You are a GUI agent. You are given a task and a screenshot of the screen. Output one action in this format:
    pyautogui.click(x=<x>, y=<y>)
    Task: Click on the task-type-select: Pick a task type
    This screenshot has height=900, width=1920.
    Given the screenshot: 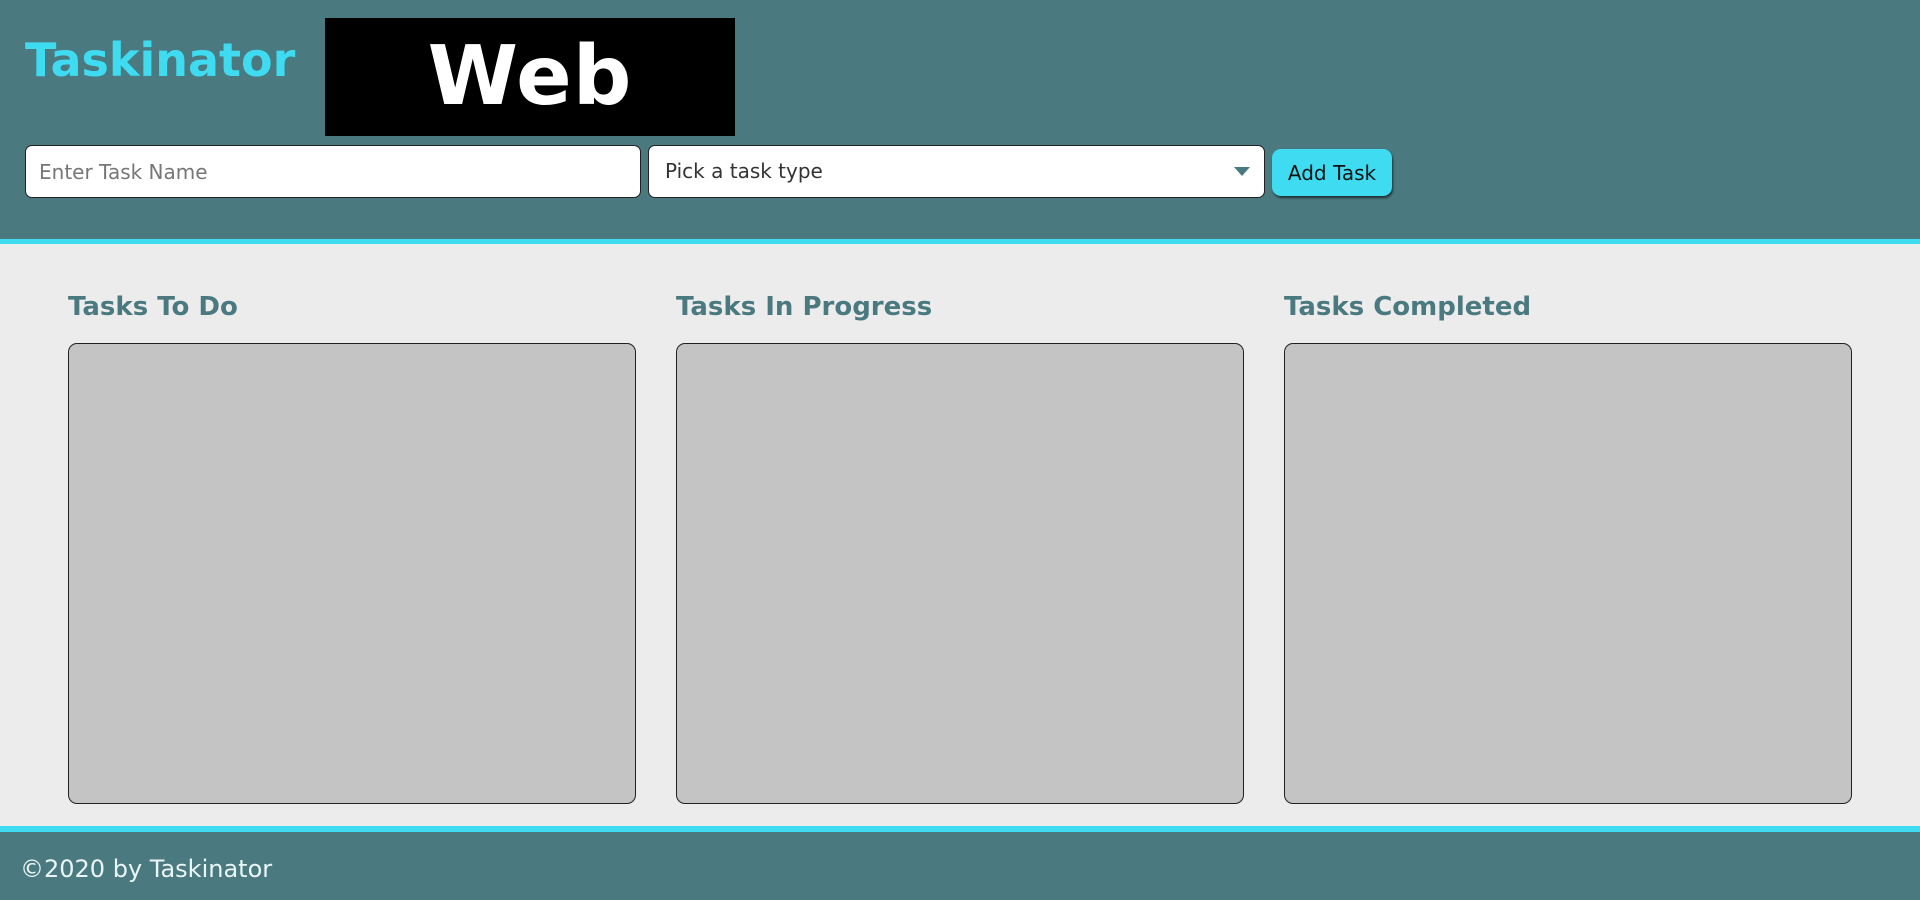 What is the action you would take?
    pyautogui.click(x=956, y=171)
    